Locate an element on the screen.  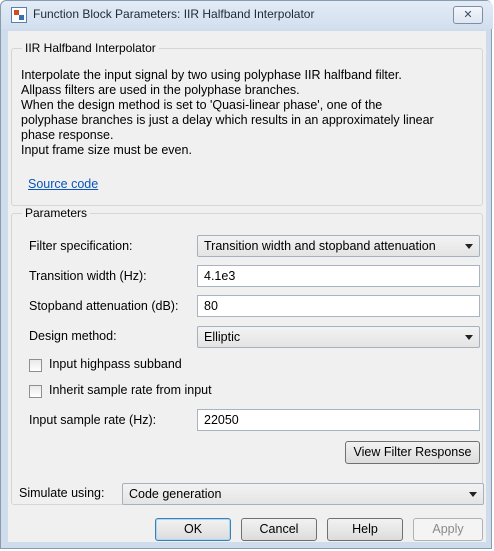
simulate-using-label: Simulate using: is located at coordinates (62, 493).